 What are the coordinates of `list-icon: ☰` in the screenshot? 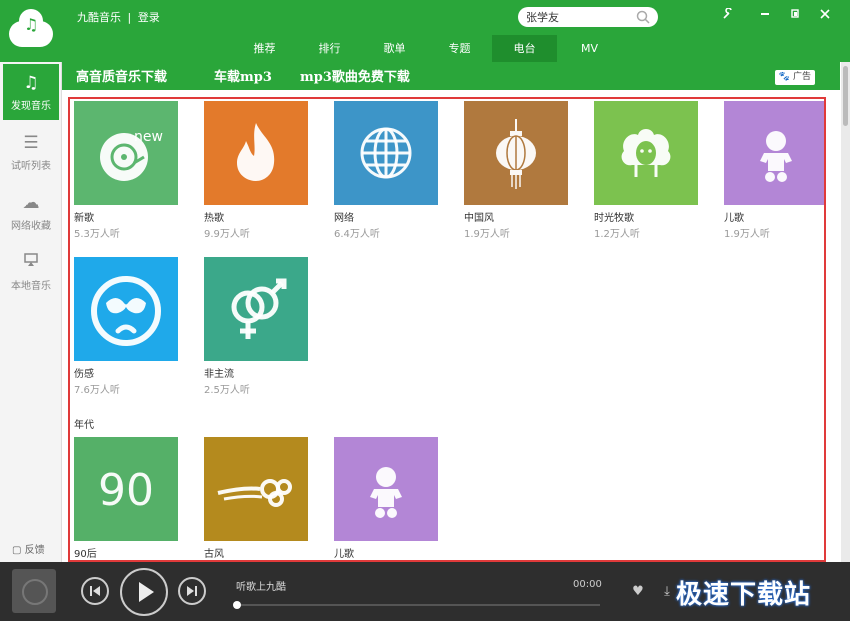 It's located at (31, 143).